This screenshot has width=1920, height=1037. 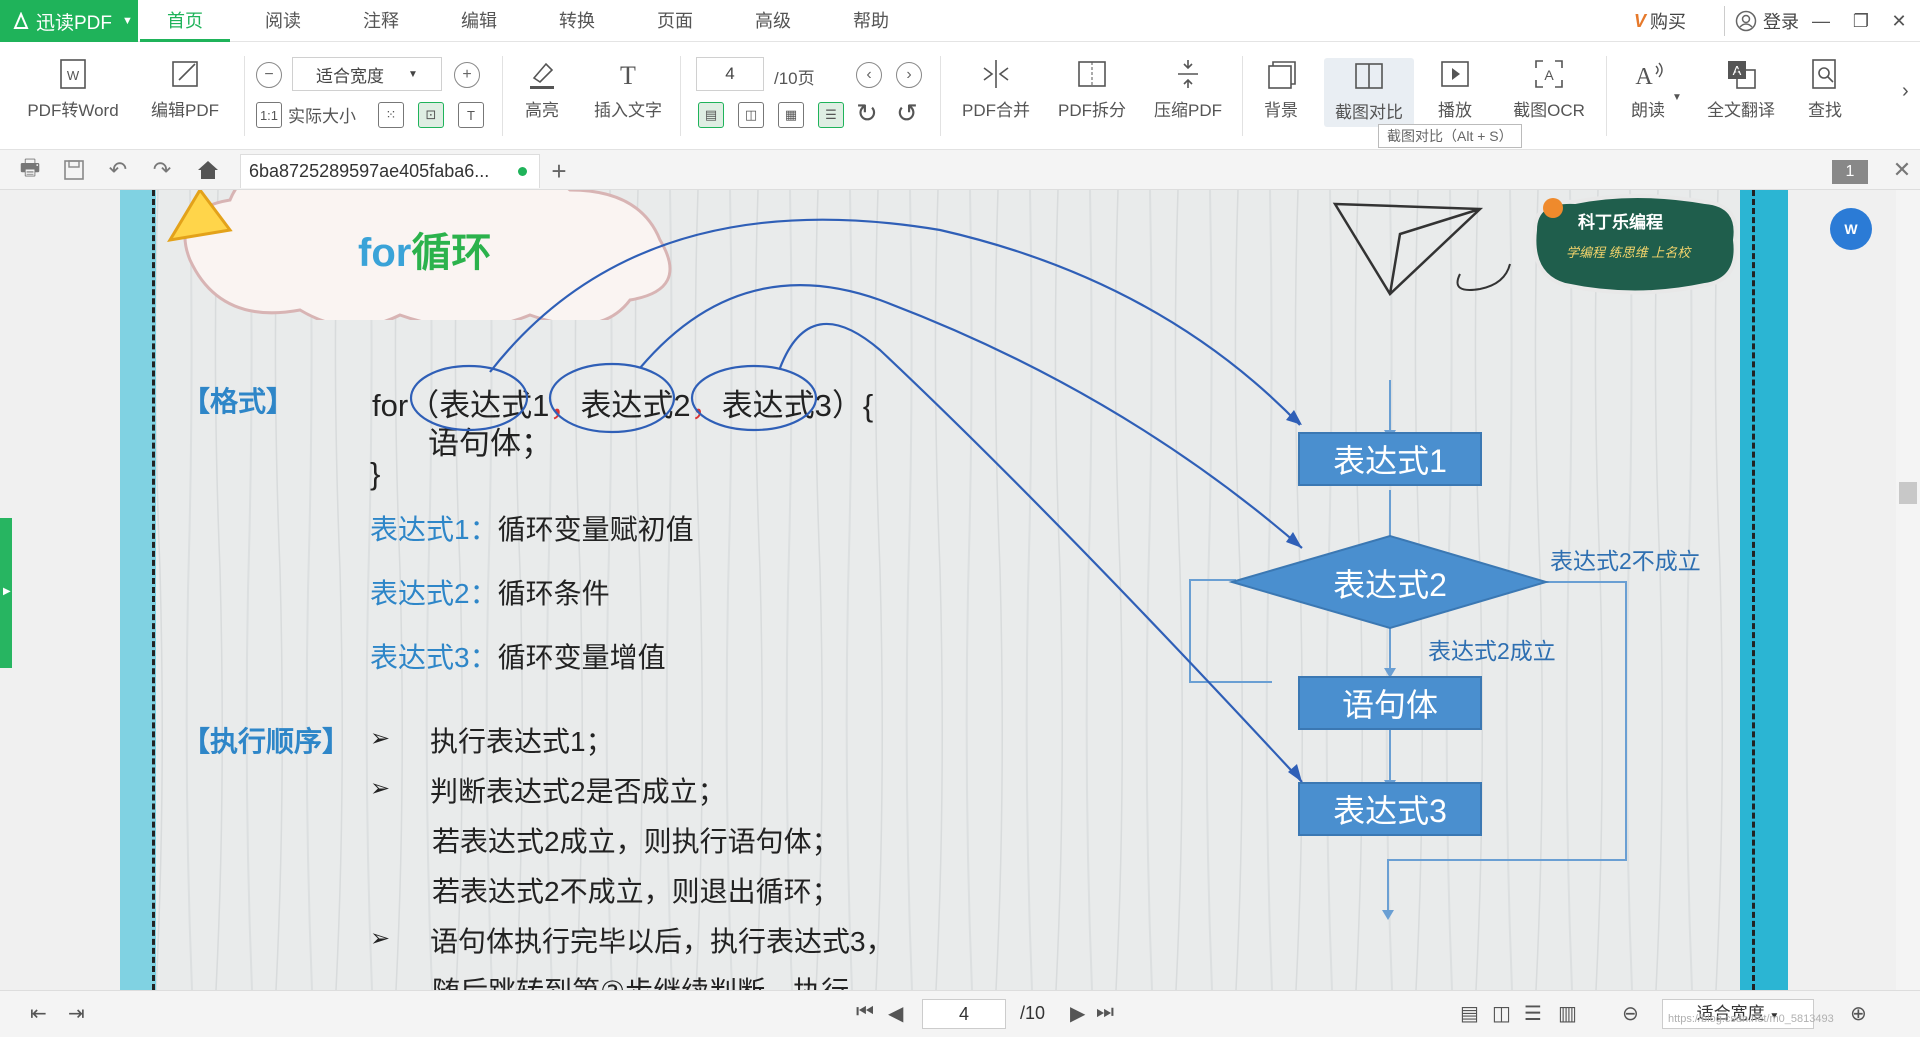 What do you see at coordinates (1092, 88) in the screenshot?
I see `pdf-split-button: PDF拆分` at bounding box center [1092, 88].